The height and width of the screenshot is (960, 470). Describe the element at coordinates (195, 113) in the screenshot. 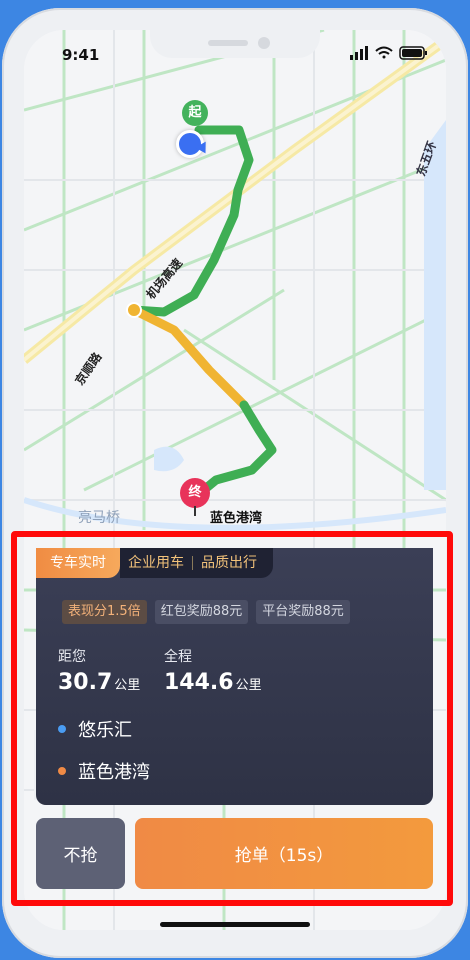

I see `start-marker: 起` at that location.